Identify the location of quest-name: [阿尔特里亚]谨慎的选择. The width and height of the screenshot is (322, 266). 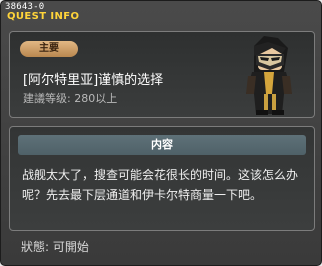
(93, 80).